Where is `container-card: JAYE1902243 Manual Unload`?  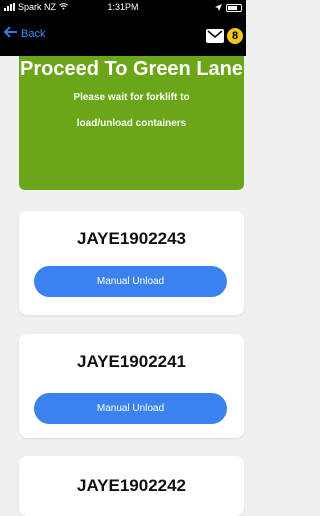
container-card: JAYE1902243 Manual Unload is located at coordinates (131, 263).